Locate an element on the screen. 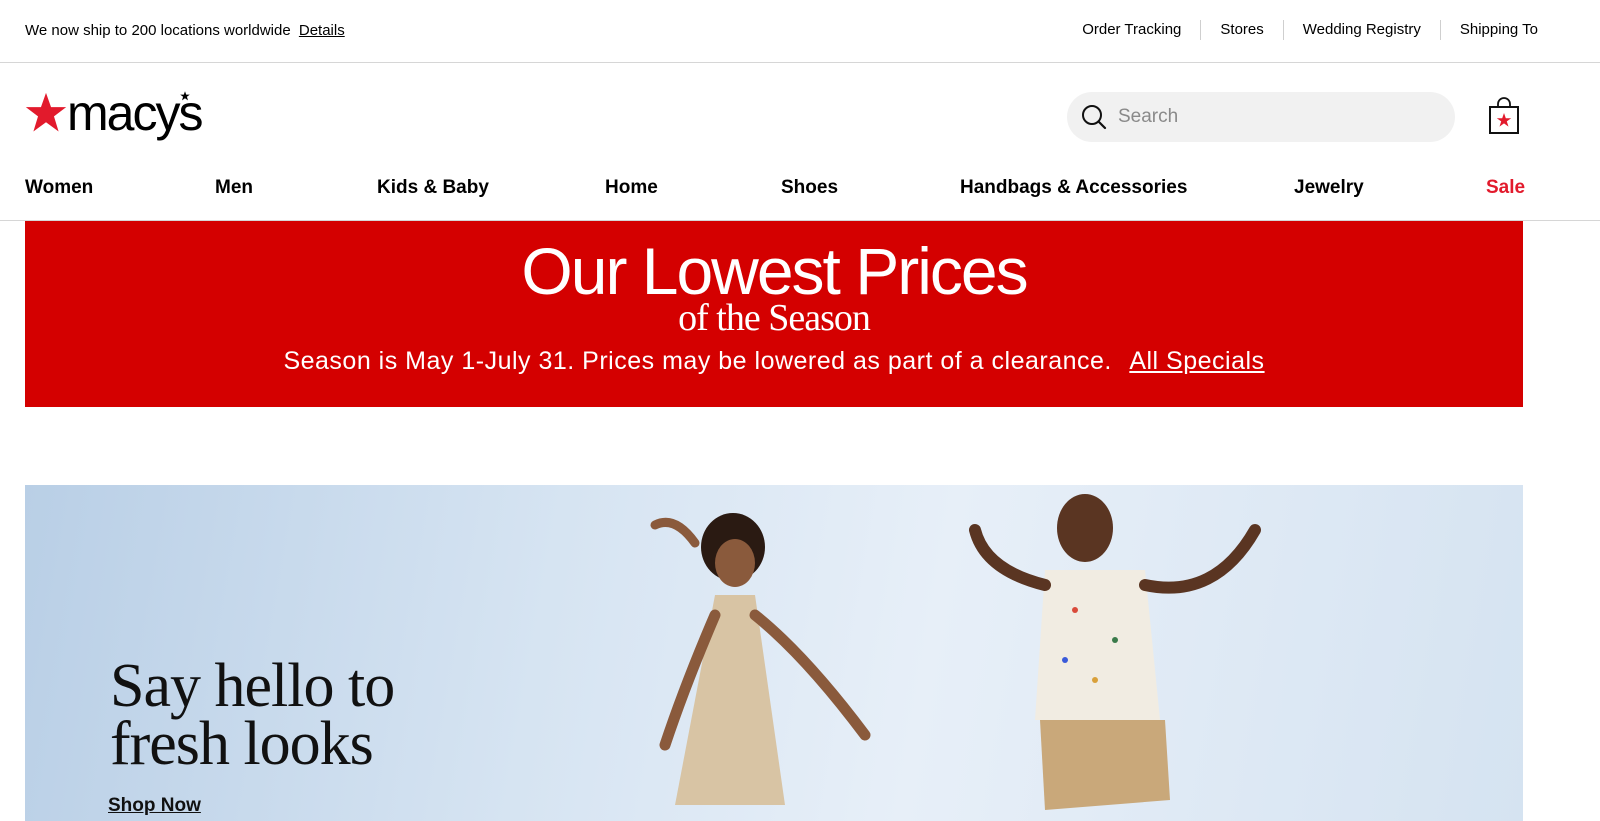  nav-jewelry: Jewelry is located at coordinates (1329, 188).